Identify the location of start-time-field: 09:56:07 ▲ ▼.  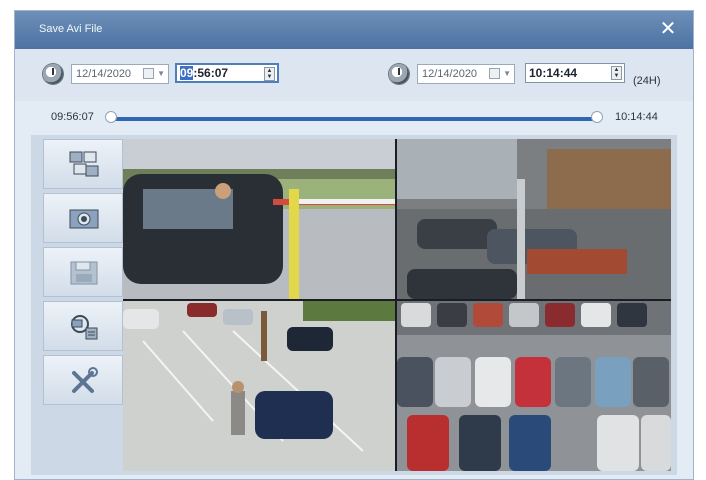
(227, 73).